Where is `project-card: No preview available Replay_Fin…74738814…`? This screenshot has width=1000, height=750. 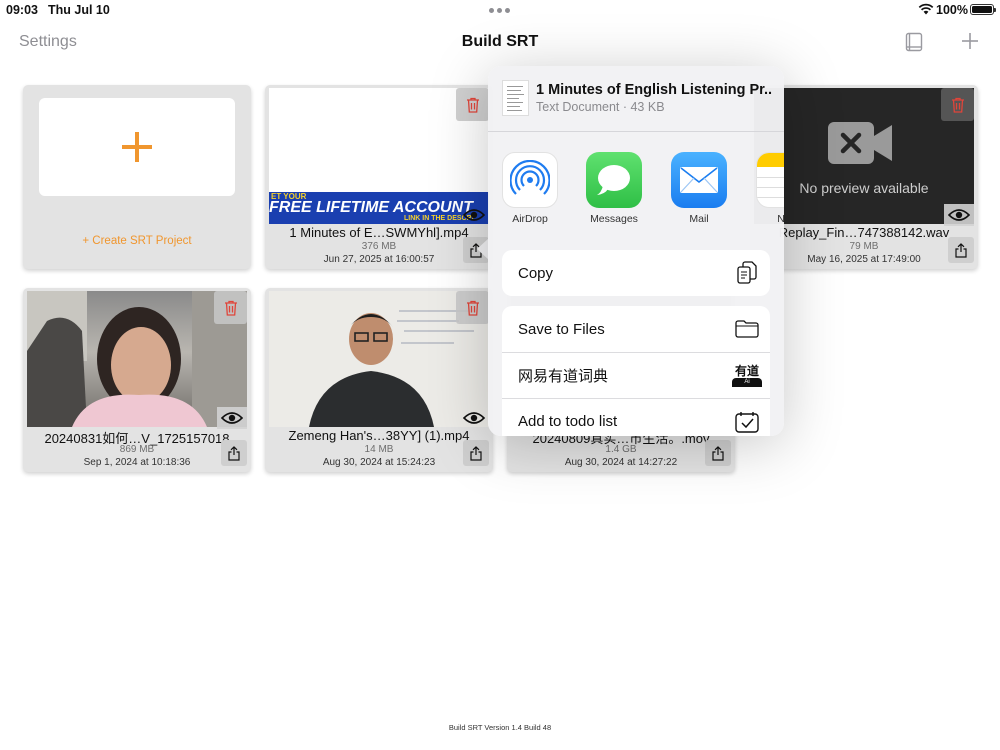
project-card: No preview available Replay_Fin…74738814… is located at coordinates (864, 177).